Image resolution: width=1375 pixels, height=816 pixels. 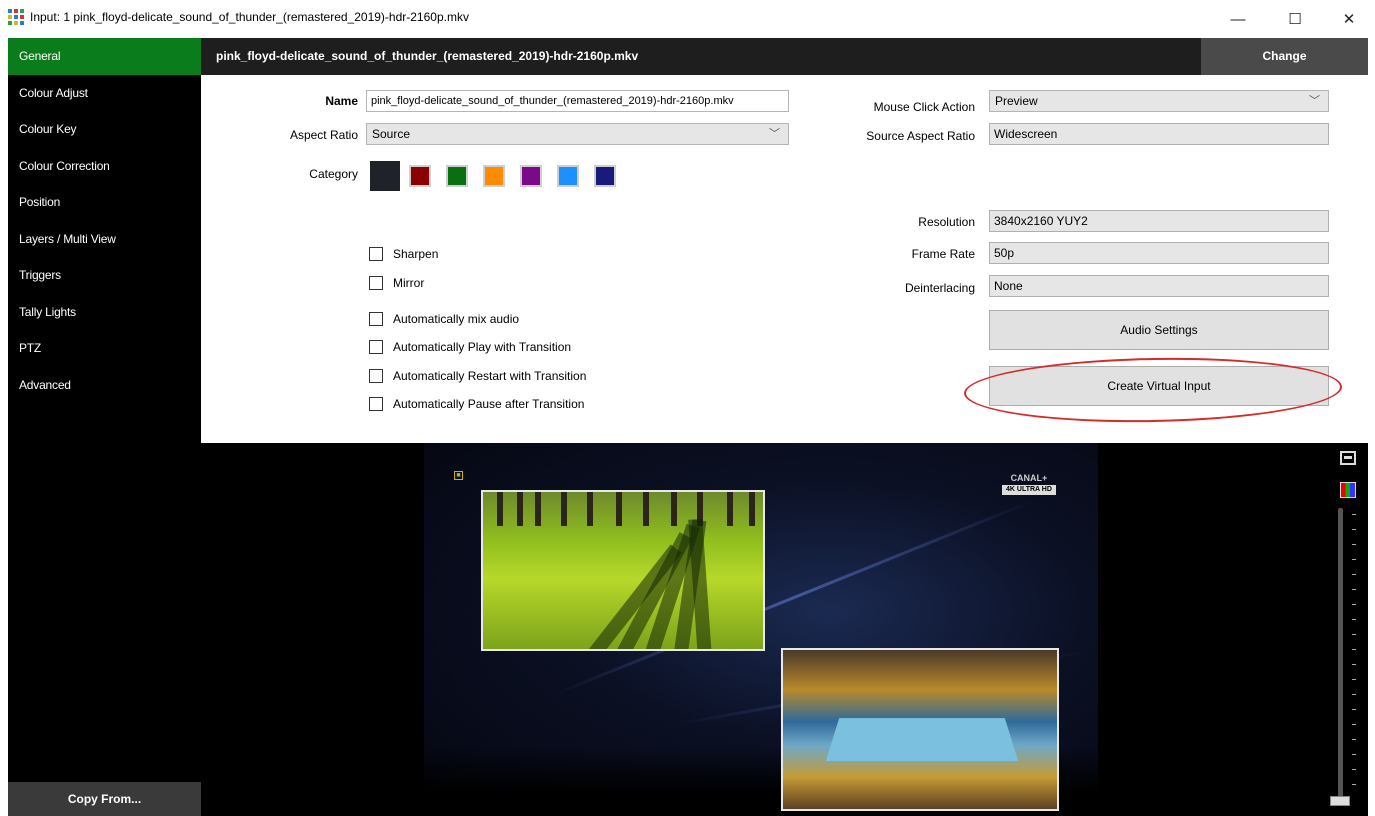 I want to click on sidebar-item-ptz: PTZ, so click(x=104, y=348).